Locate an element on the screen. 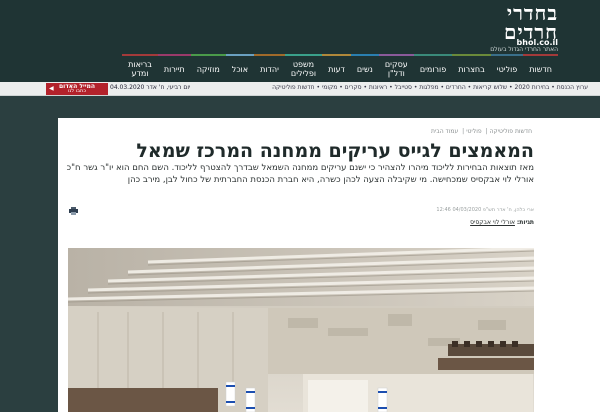 The image size is (600, 412). nav-item-label: משפט ופלילים is located at coordinates (303, 69).